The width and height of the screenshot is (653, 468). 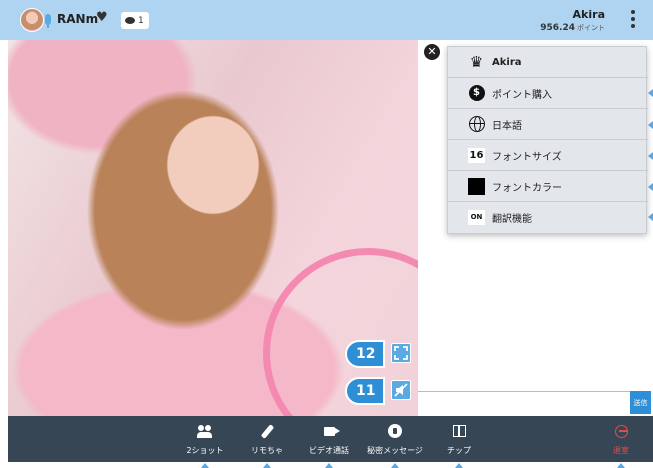 What do you see at coordinates (329, 450) in the screenshot?
I see `toolbar-label: ビデオ通話` at bounding box center [329, 450].